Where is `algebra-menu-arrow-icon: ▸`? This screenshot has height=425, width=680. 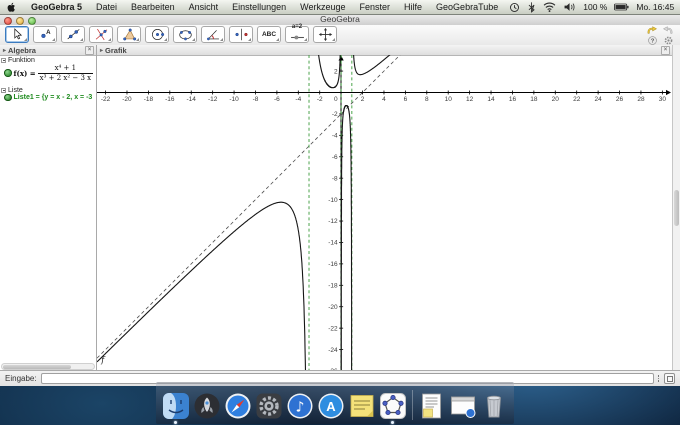 algebra-menu-arrow-icon: ▸ is located at coordinates (4, 50).